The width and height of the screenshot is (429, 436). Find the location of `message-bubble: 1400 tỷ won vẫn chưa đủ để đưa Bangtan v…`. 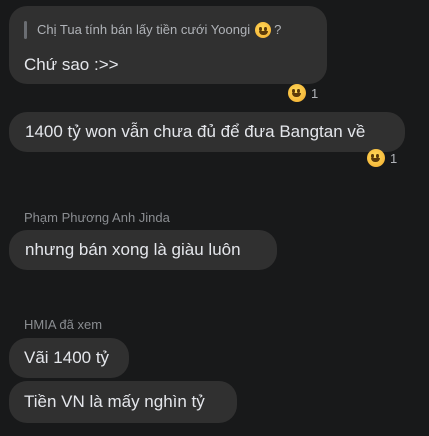

message-bubble: 1400 tỷ won vẫn chưa đủ để đưa Bangtan v… is located at coordinates (207, 132).